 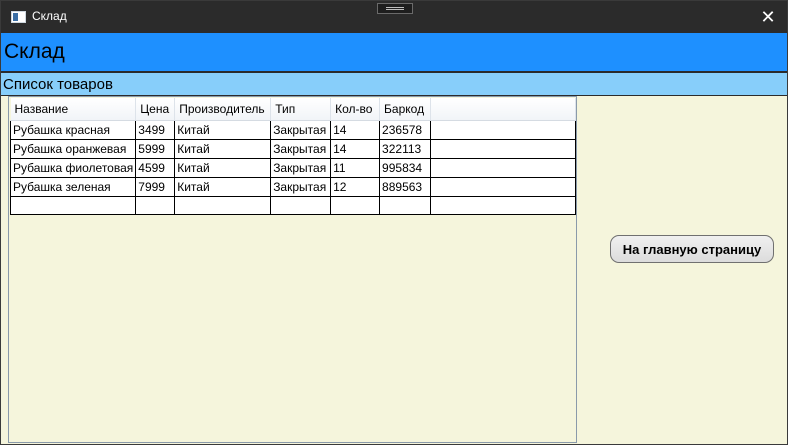 What do you see at coordinates (394, 84) in the screenshot?
I see `subheader-bar: Список товаров` at bounding box center [394, 84].